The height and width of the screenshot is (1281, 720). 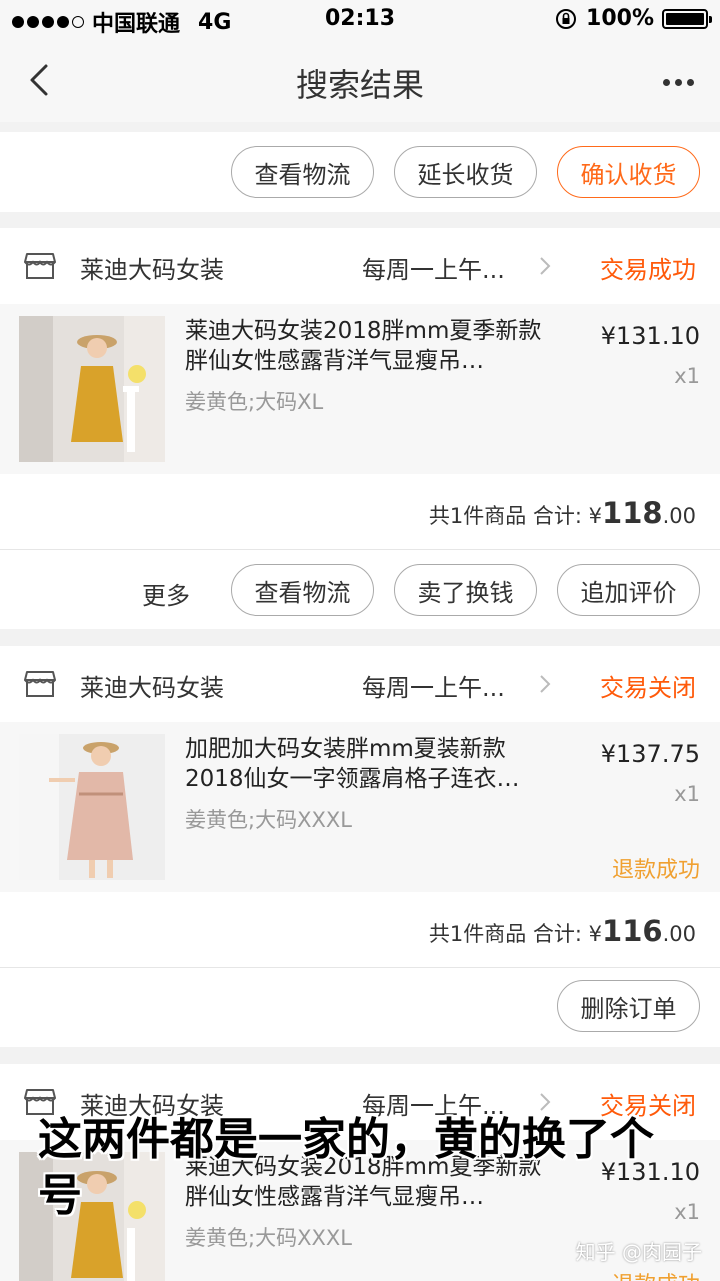 I want to click on delete-order-button: 删除订单, so click(x=628, y=1006).